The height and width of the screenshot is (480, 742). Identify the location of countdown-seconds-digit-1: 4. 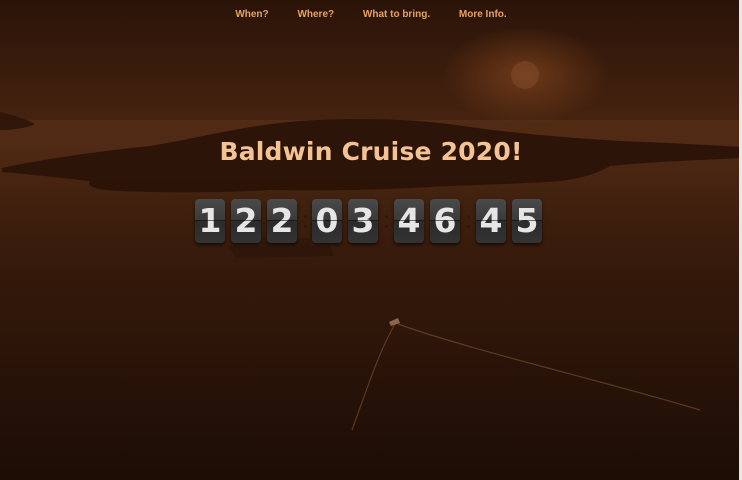
(491, 221).